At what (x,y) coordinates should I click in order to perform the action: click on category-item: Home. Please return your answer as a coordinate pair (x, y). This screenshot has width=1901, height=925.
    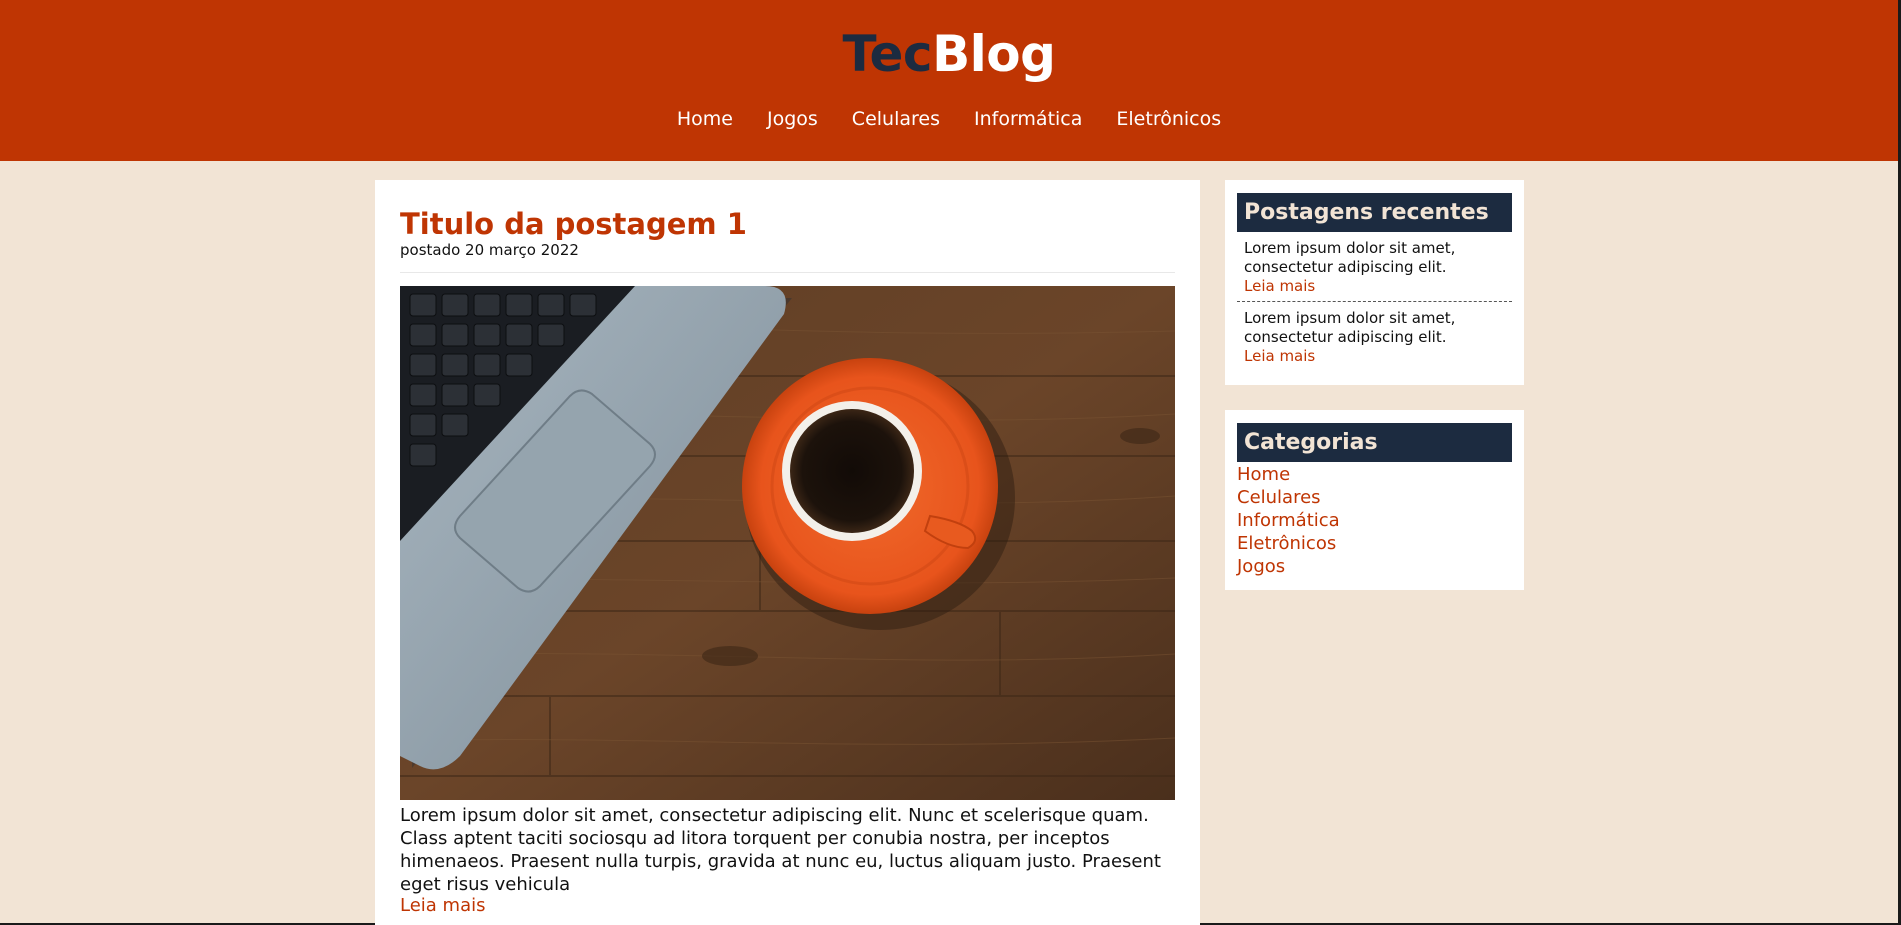
    Looking at the image, I should click on (1288, 474).